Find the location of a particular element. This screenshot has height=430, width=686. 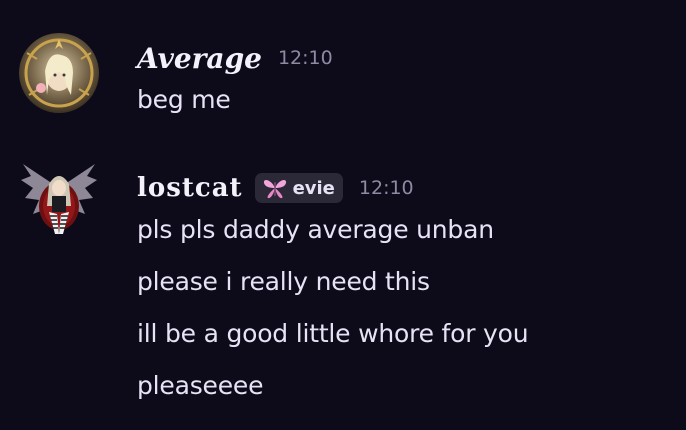

message-text: beg me is located at coordinates (184, 99).